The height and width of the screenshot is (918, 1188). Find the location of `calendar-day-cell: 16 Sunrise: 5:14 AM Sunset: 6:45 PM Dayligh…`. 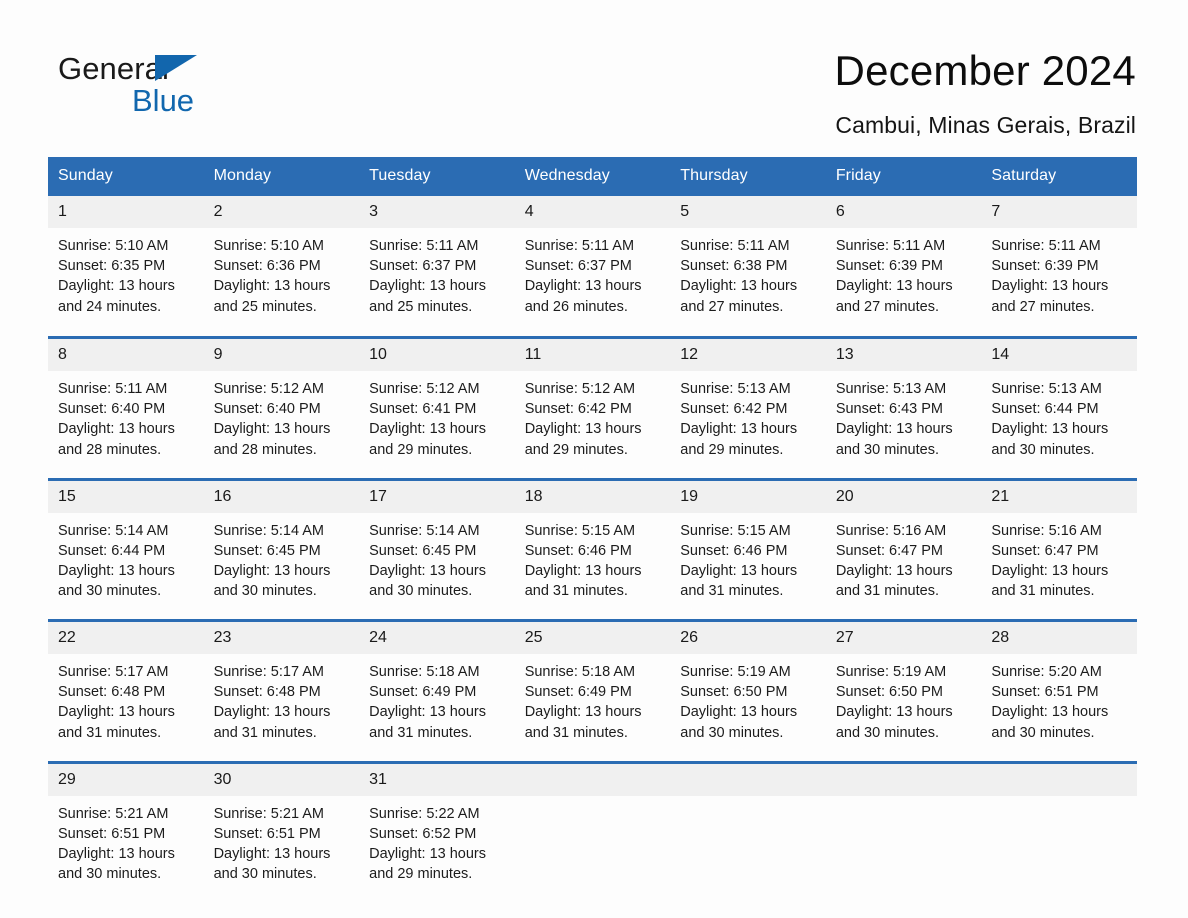

calendar-day-cell: 16 Sunrise: 5:14 AM Sunset: 6:45 PM Dayligh… is located at coordinates (281, 544).